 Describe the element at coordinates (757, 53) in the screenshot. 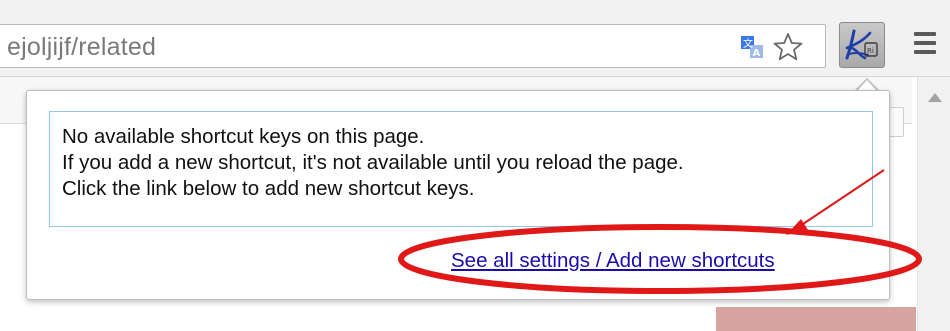

I see `svg-text: A` at that location.